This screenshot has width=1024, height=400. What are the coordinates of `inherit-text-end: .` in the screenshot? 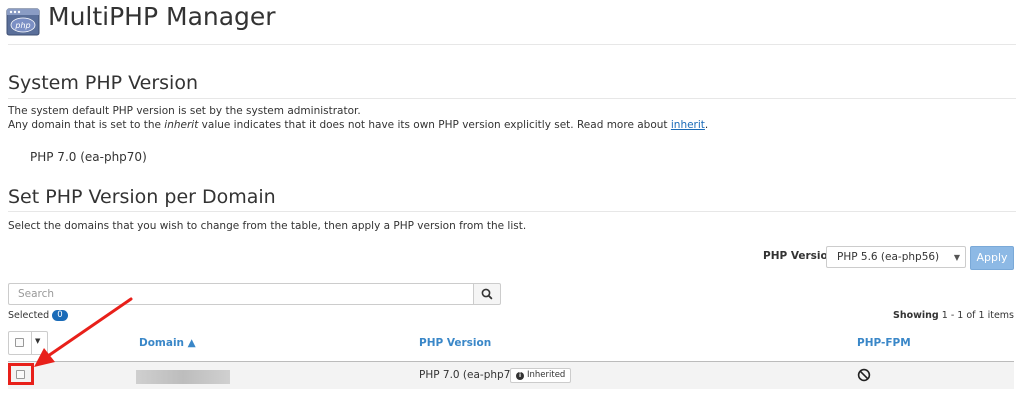 It's located at (706, 125).